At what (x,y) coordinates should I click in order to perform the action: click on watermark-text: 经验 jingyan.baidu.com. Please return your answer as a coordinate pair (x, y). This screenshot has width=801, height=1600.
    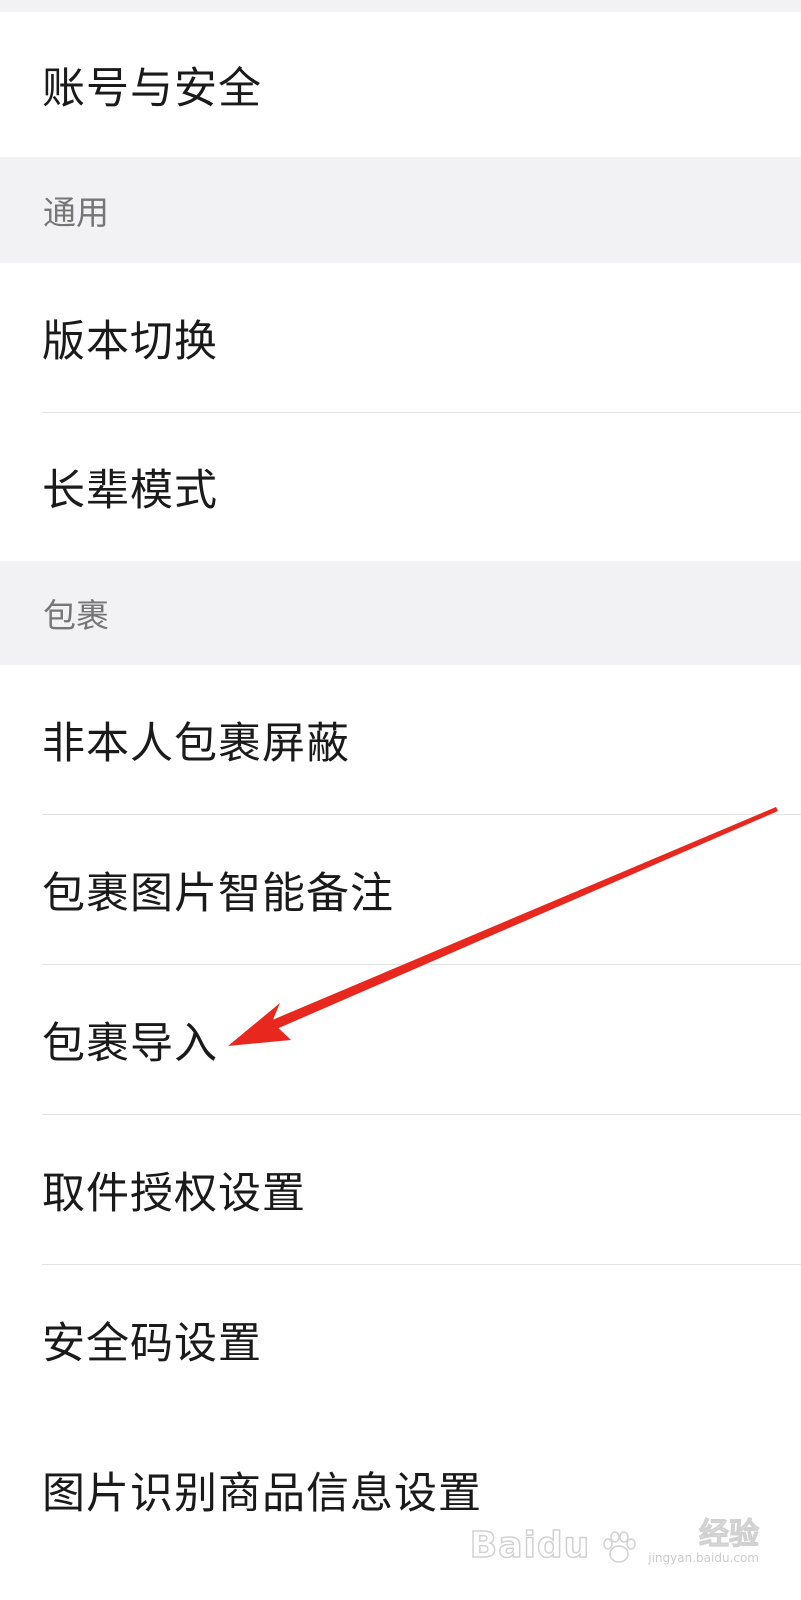
    Looking at the image, I should click on (704, 1541).